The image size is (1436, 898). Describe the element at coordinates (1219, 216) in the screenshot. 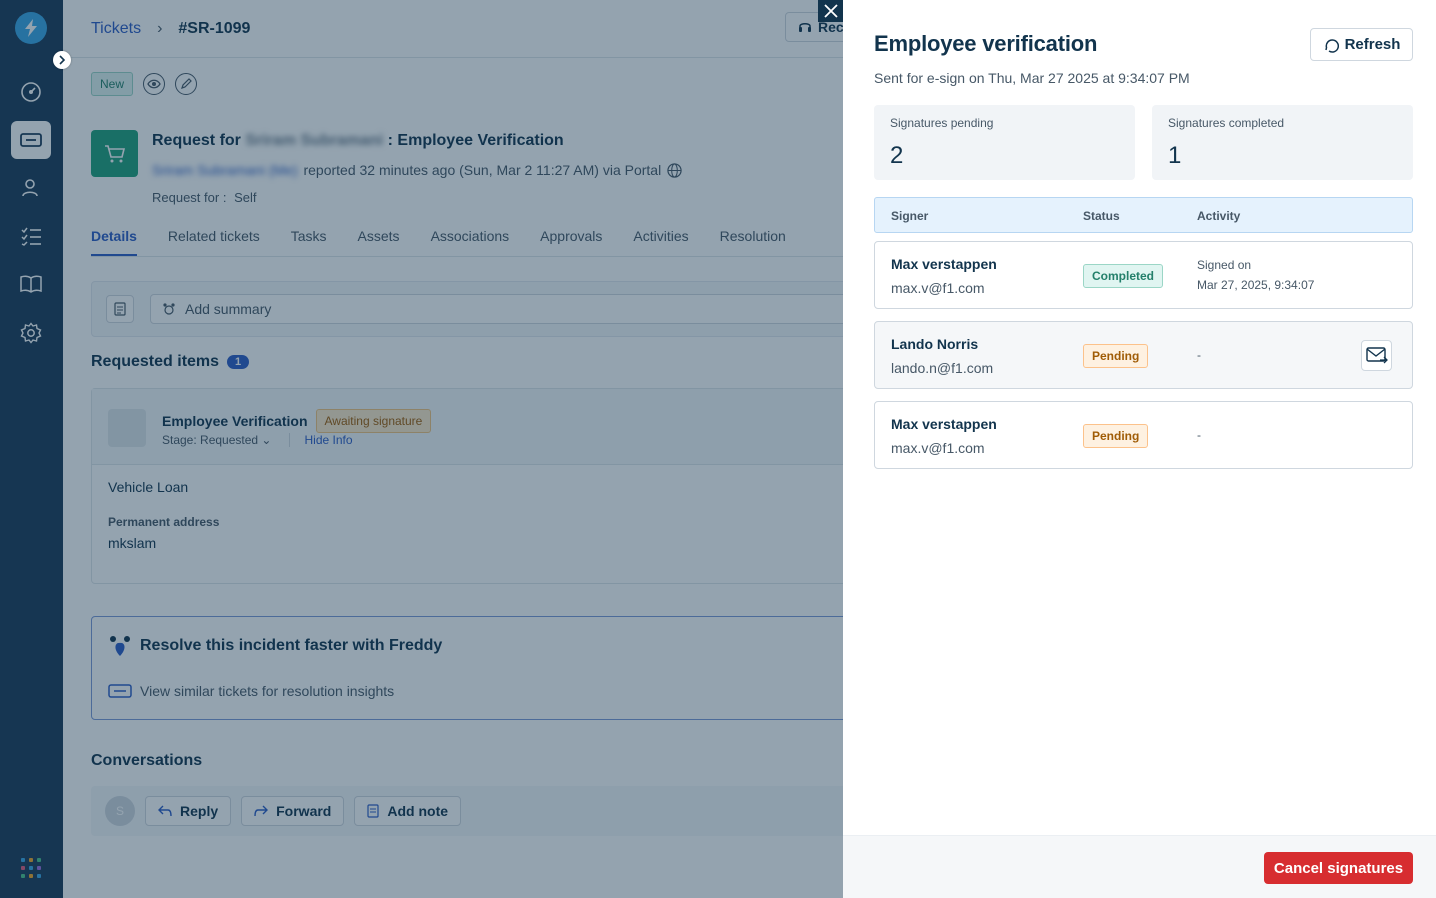

I see `column-activity: Activity` at that location.